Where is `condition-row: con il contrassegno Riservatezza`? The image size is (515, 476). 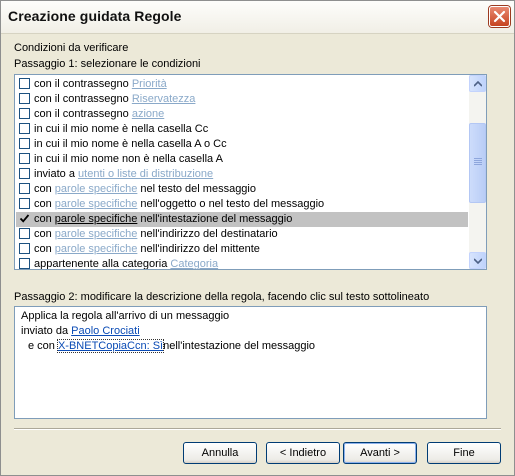
condition-row: con il contrassegno Riservatezza is located at coordinates (242, 99).